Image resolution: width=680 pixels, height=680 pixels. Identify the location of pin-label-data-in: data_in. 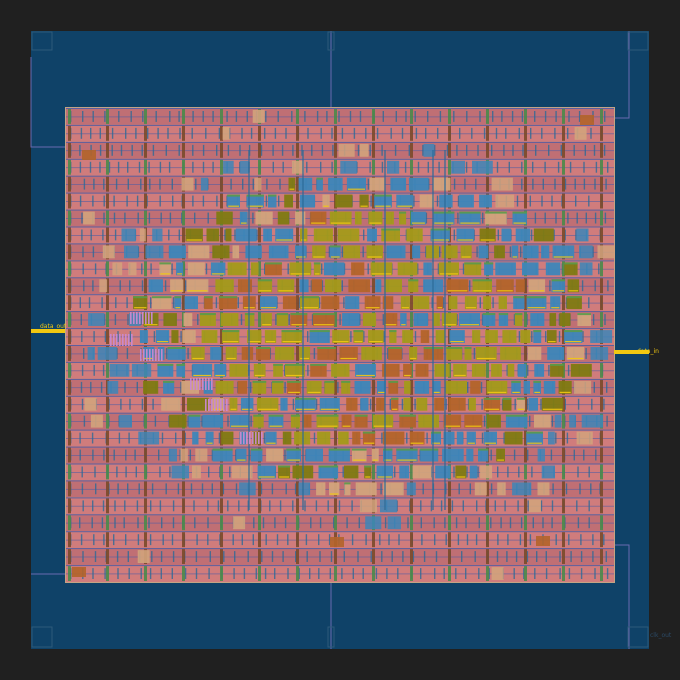
(648, 351).